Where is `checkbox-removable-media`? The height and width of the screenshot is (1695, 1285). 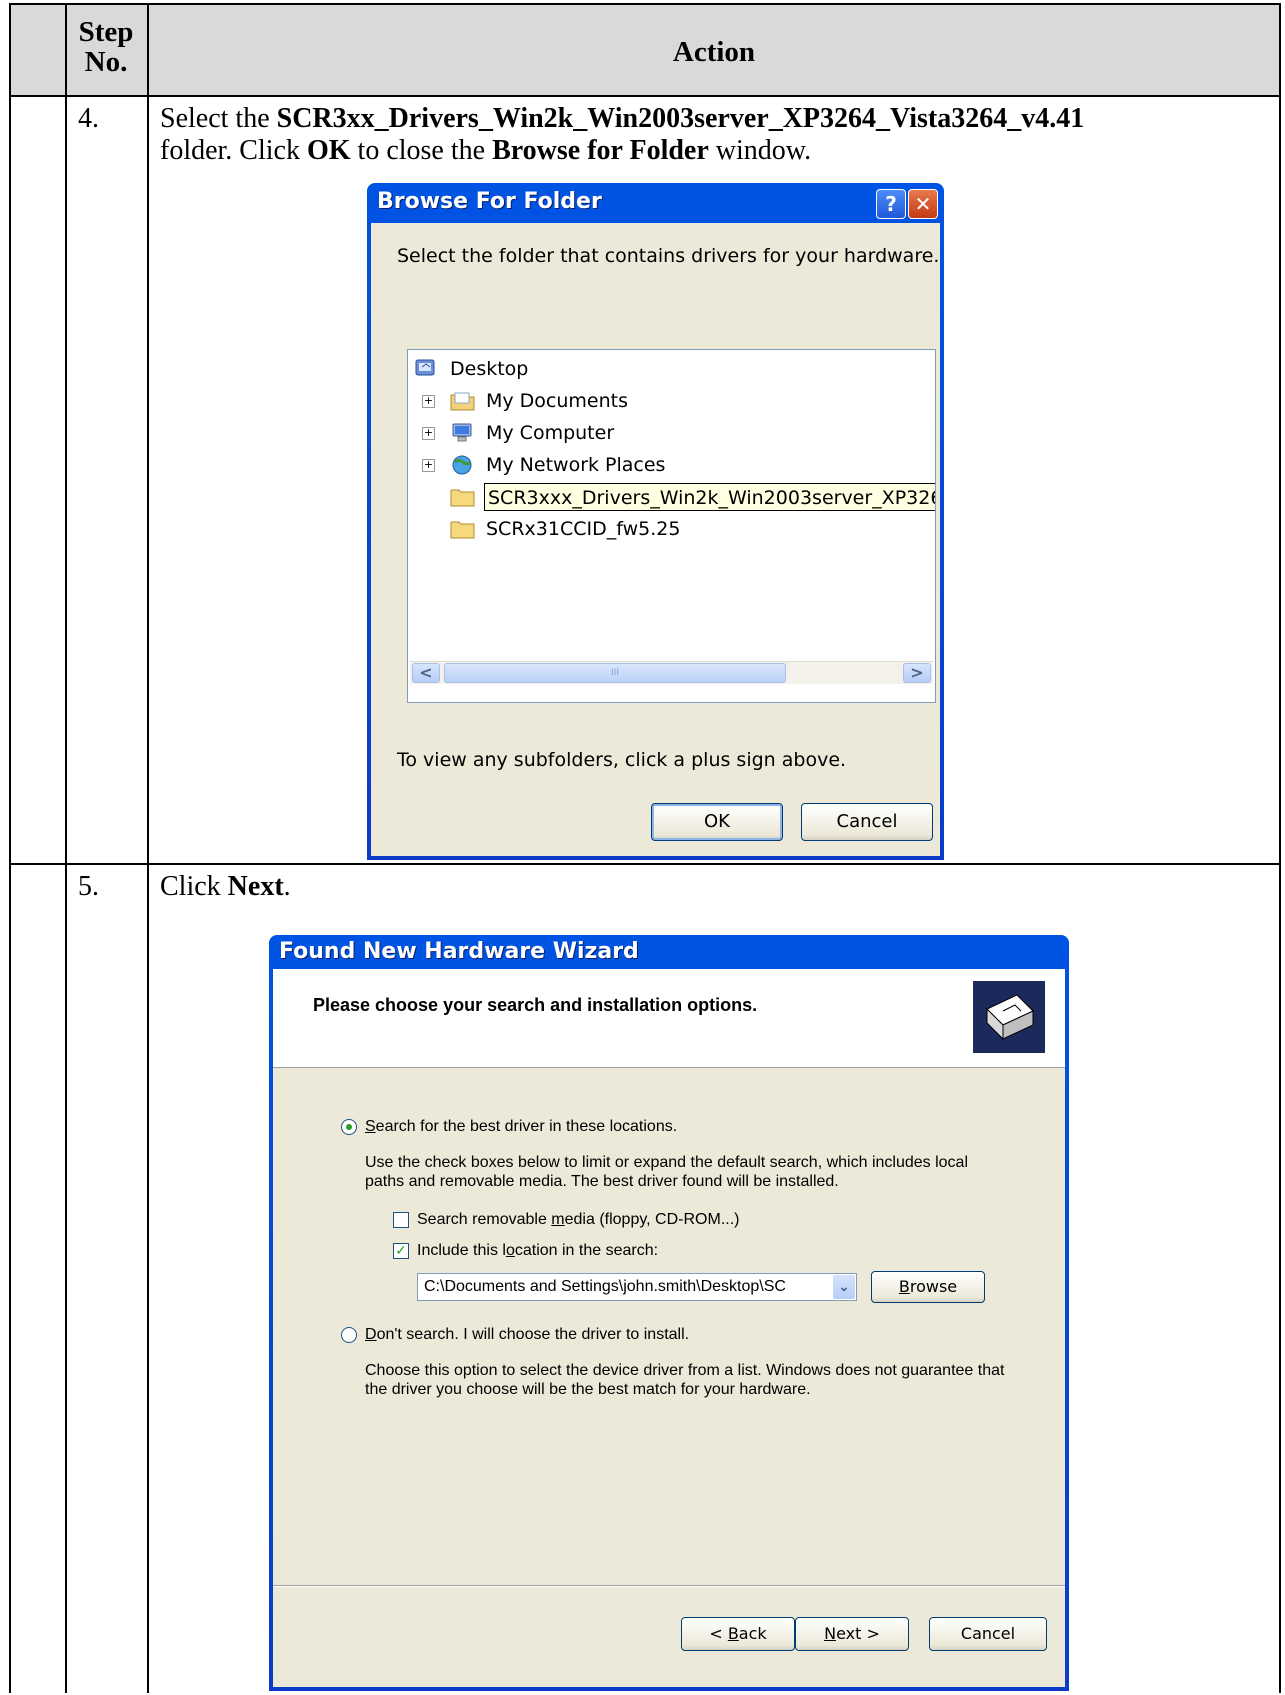 checkbox-removable-media is located at coordinates (401, 1220).